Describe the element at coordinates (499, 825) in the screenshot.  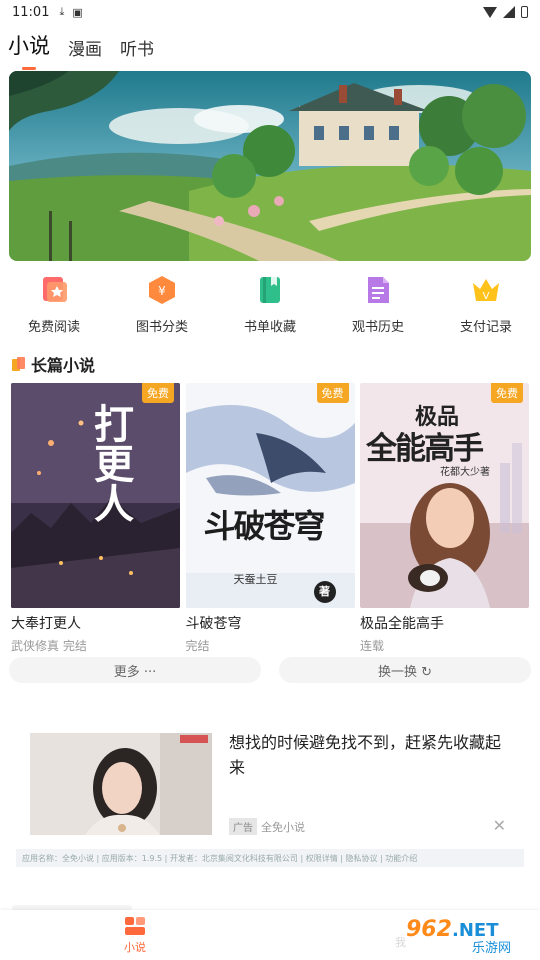
I see `close-icon: ✕` at that location.